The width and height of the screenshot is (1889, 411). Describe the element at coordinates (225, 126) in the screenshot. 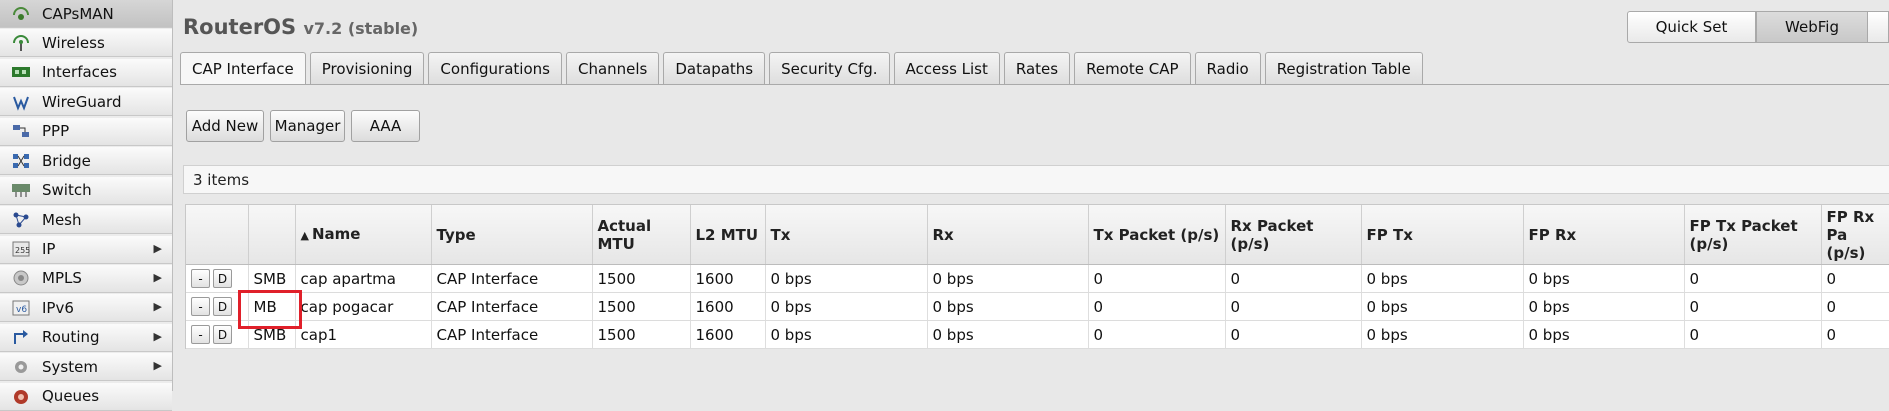

I see `add-new-button: Add New` at that location.